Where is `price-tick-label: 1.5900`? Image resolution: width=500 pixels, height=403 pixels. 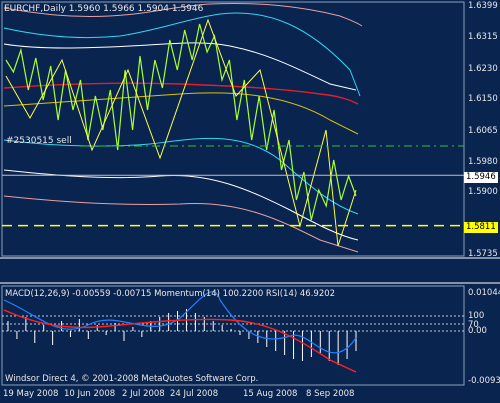 price-tick-label: 1.5900 is located at coordinates (483, 192).